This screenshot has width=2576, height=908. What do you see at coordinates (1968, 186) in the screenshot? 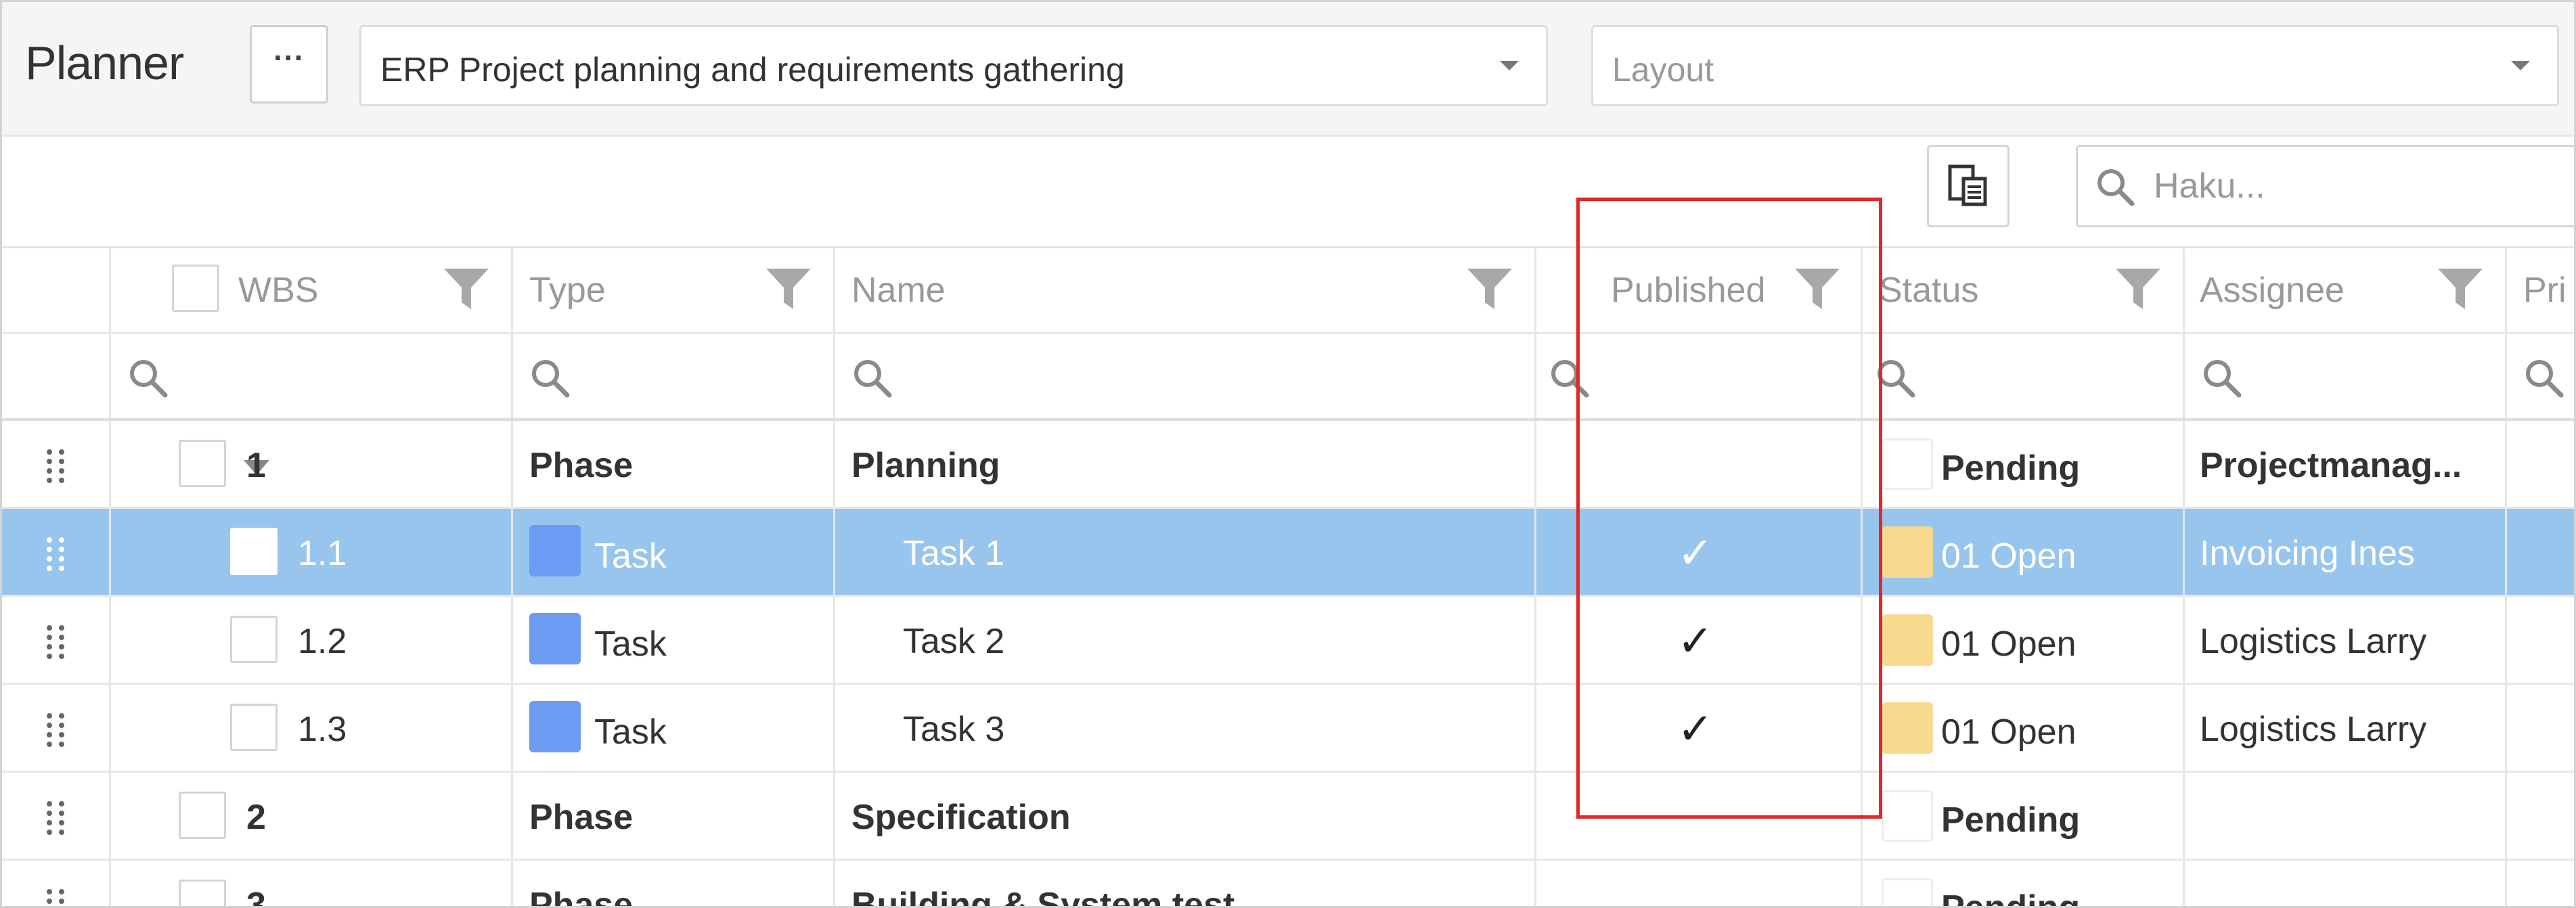
I see `export-button` at bounding box center [1968, 186].